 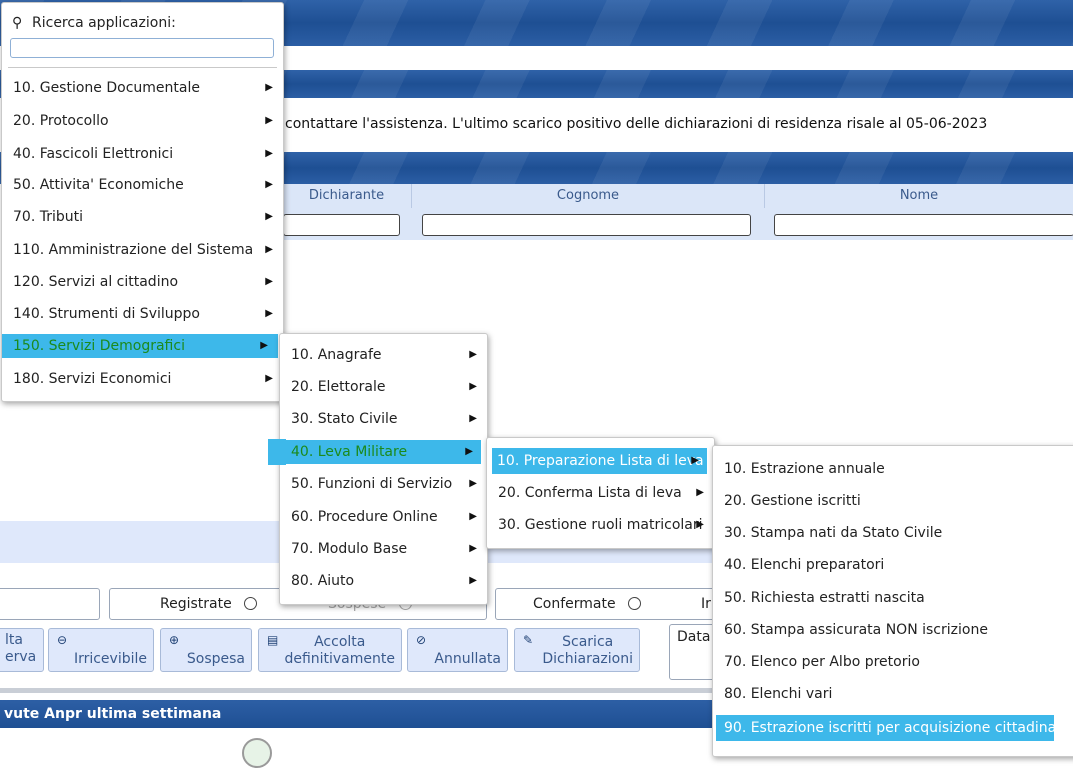 I want to click on menu-item-estrazione-annuale: 10. Estrazione annuale, so click(x=893, y=469).